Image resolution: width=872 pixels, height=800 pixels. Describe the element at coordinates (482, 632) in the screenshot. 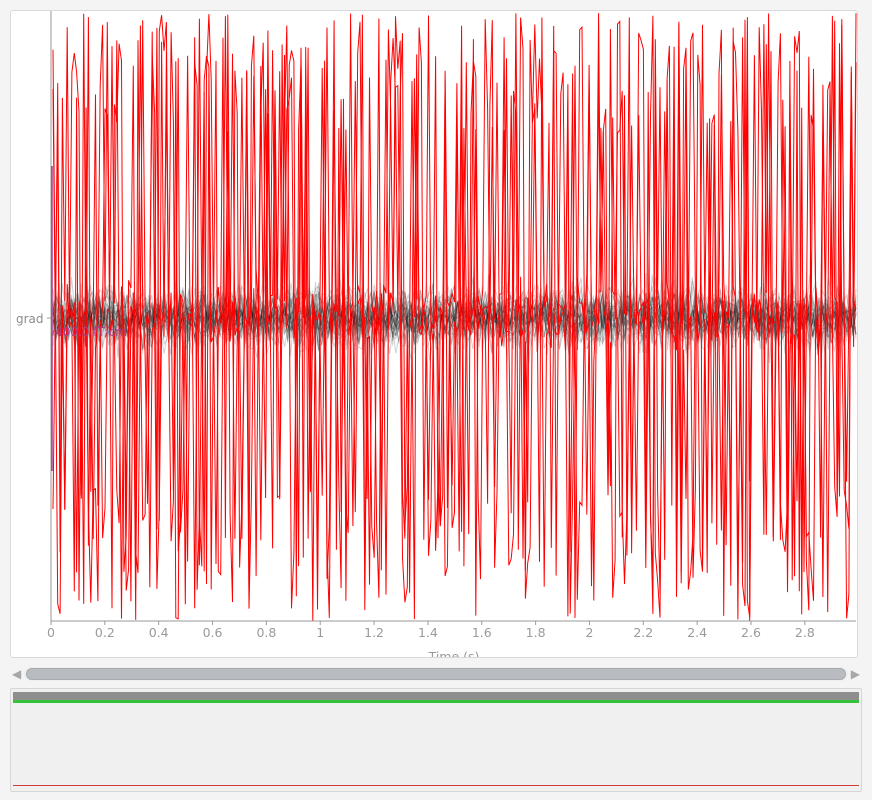

I see `x-tick-label-8: 1.6` at that location.